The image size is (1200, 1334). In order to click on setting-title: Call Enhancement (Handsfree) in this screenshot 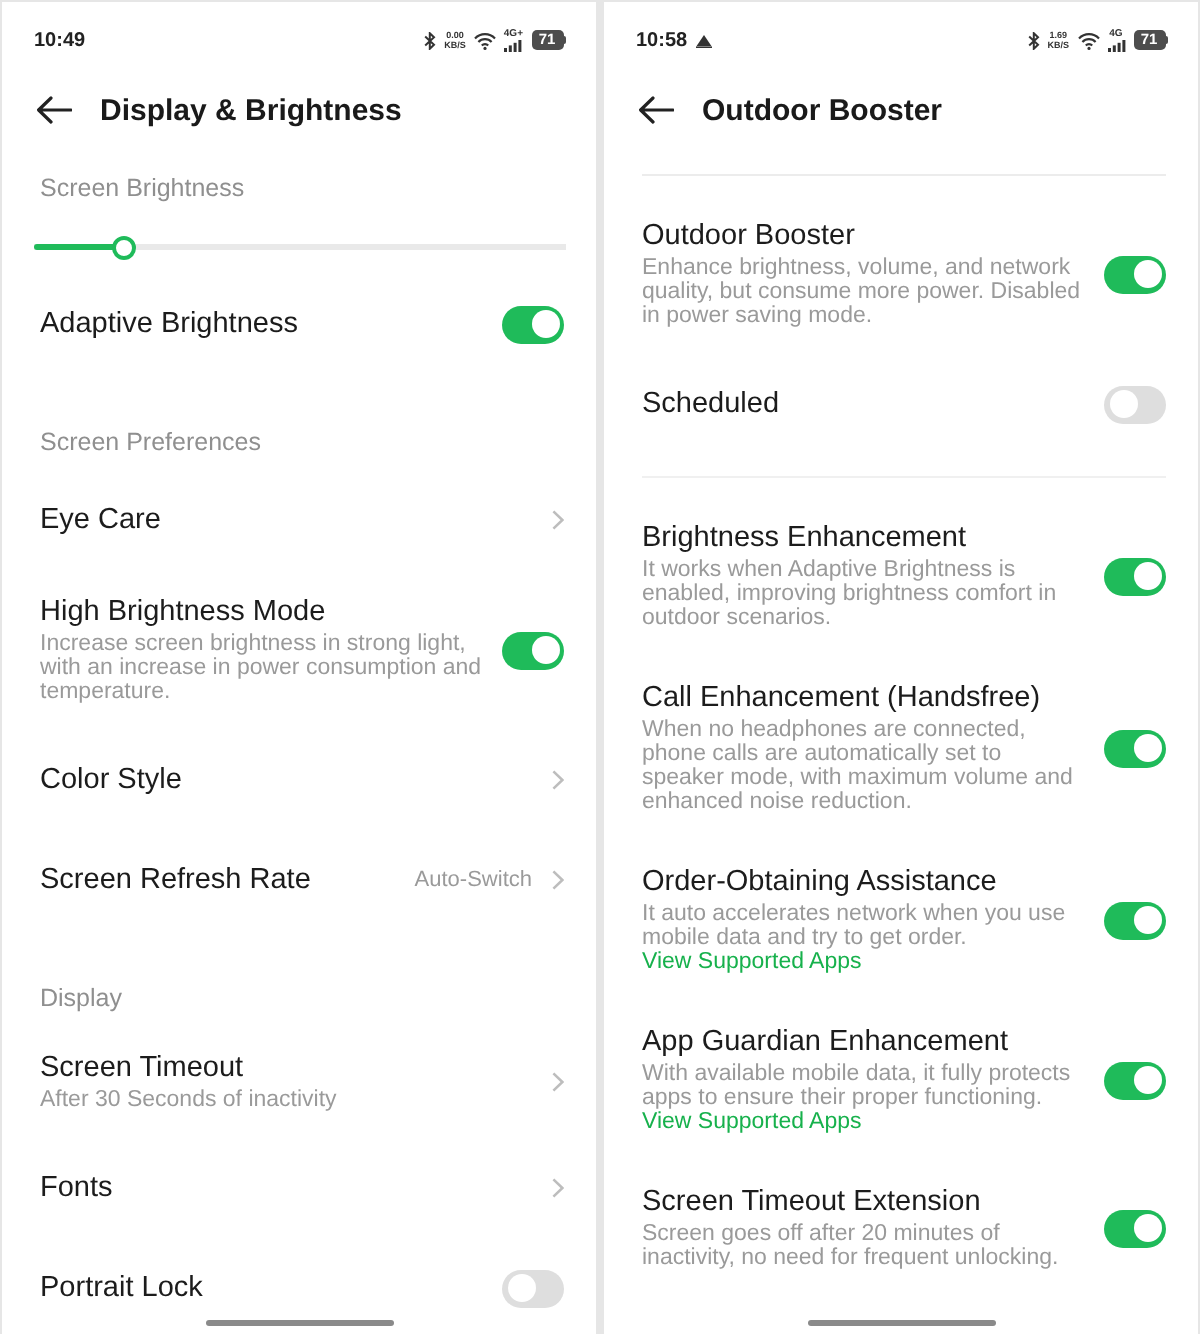, I will do `click(841, 698)`.